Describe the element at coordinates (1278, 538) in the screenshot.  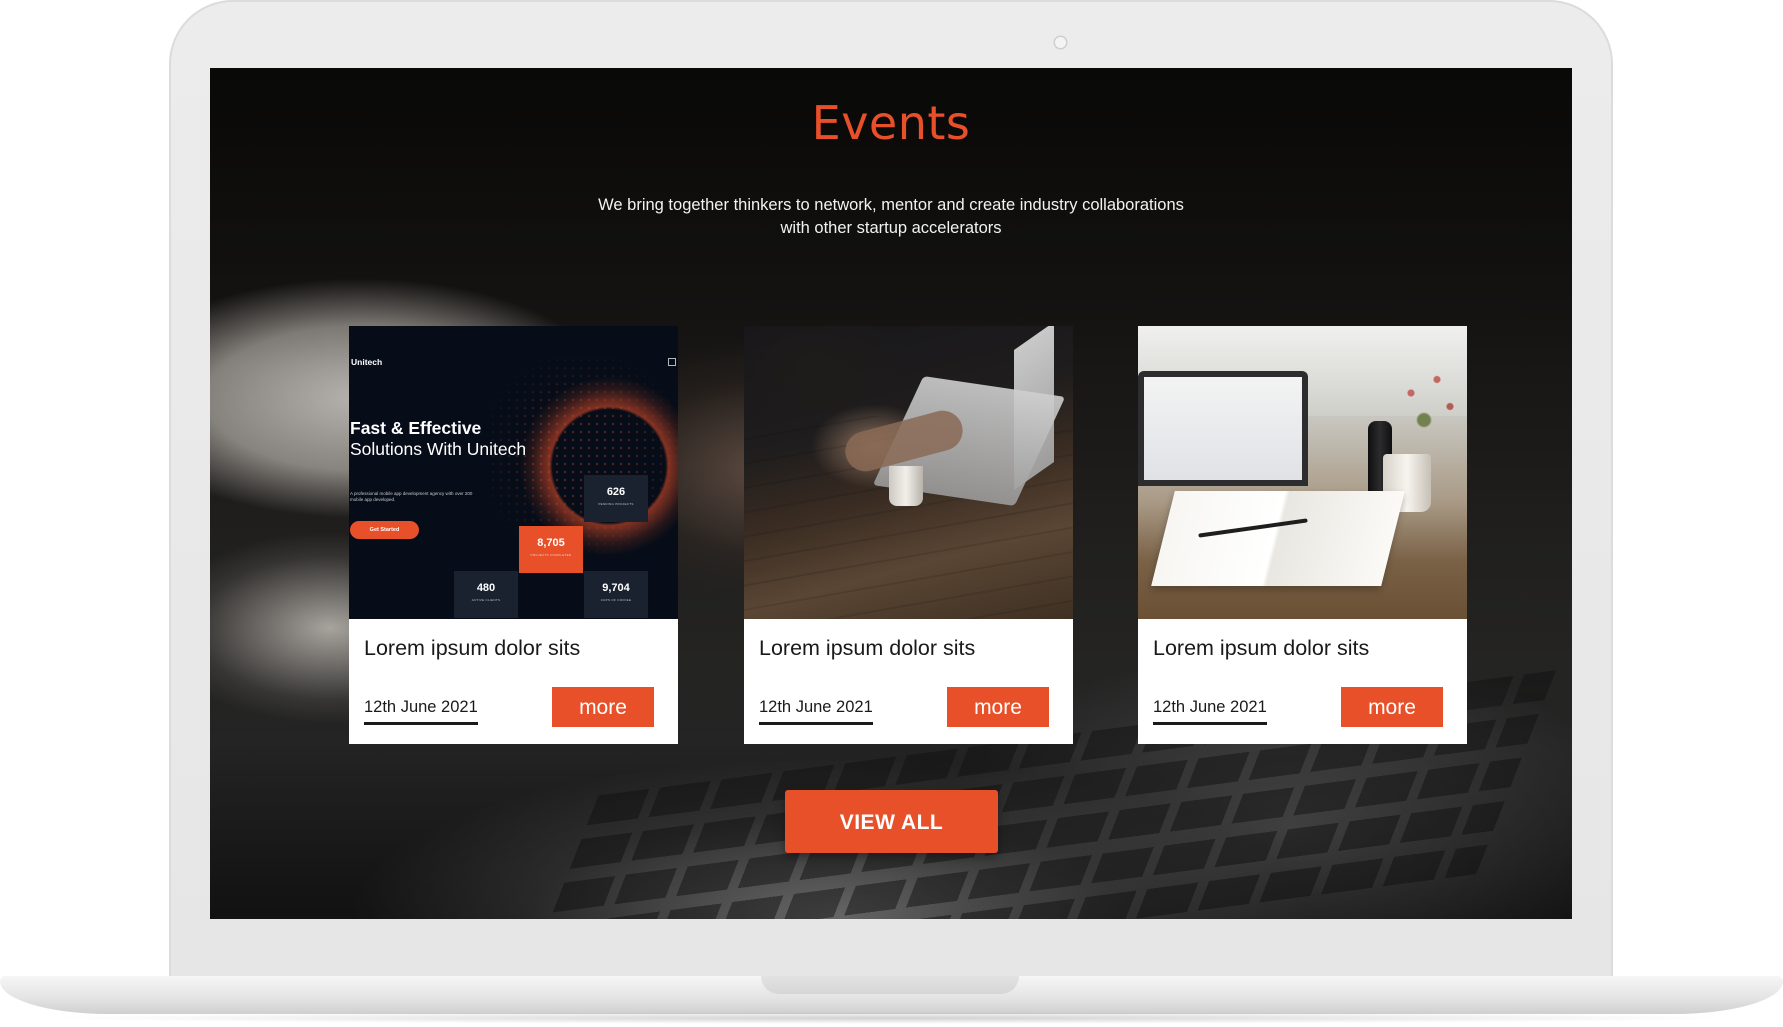
I see `notebook-detail` at that location.